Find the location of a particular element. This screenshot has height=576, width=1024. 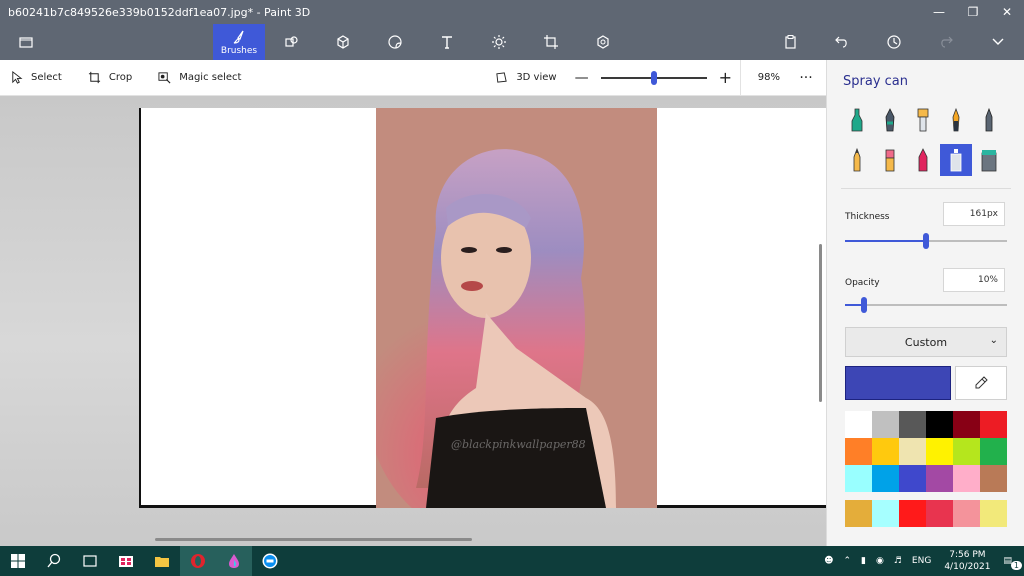

watermark-text: @blackpinkwallpaper88 is located at coordinates (518, 444).